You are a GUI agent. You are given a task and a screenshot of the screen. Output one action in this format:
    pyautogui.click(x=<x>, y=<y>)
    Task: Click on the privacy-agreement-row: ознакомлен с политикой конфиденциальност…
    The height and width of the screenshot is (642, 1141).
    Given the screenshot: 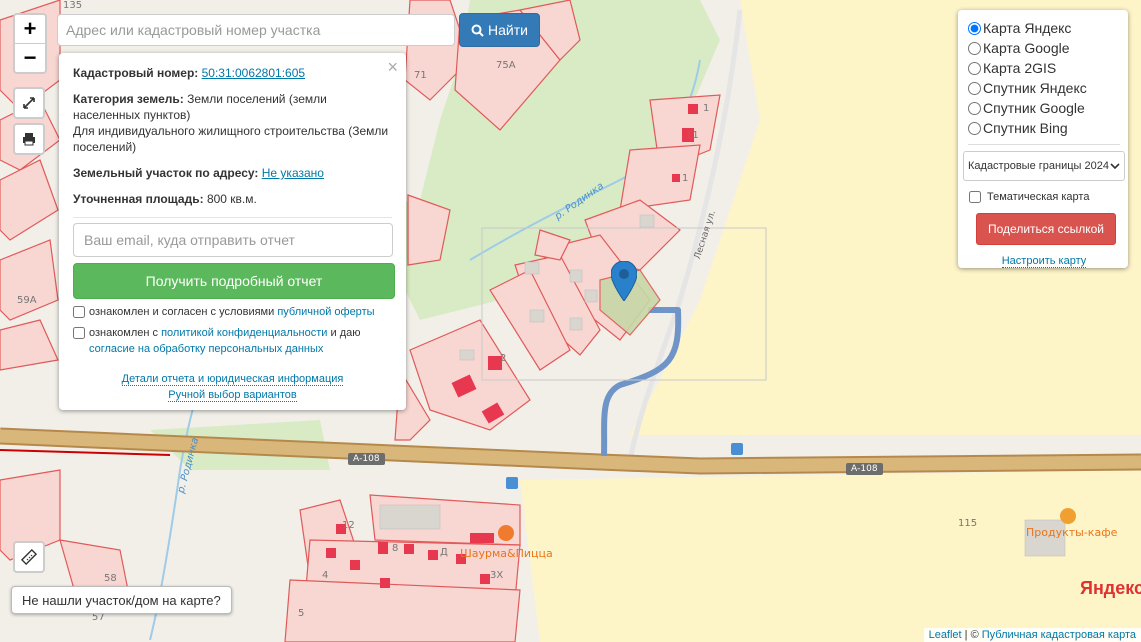 What is the action you would take?
    pyautogui.click(x=232, y=341)
    